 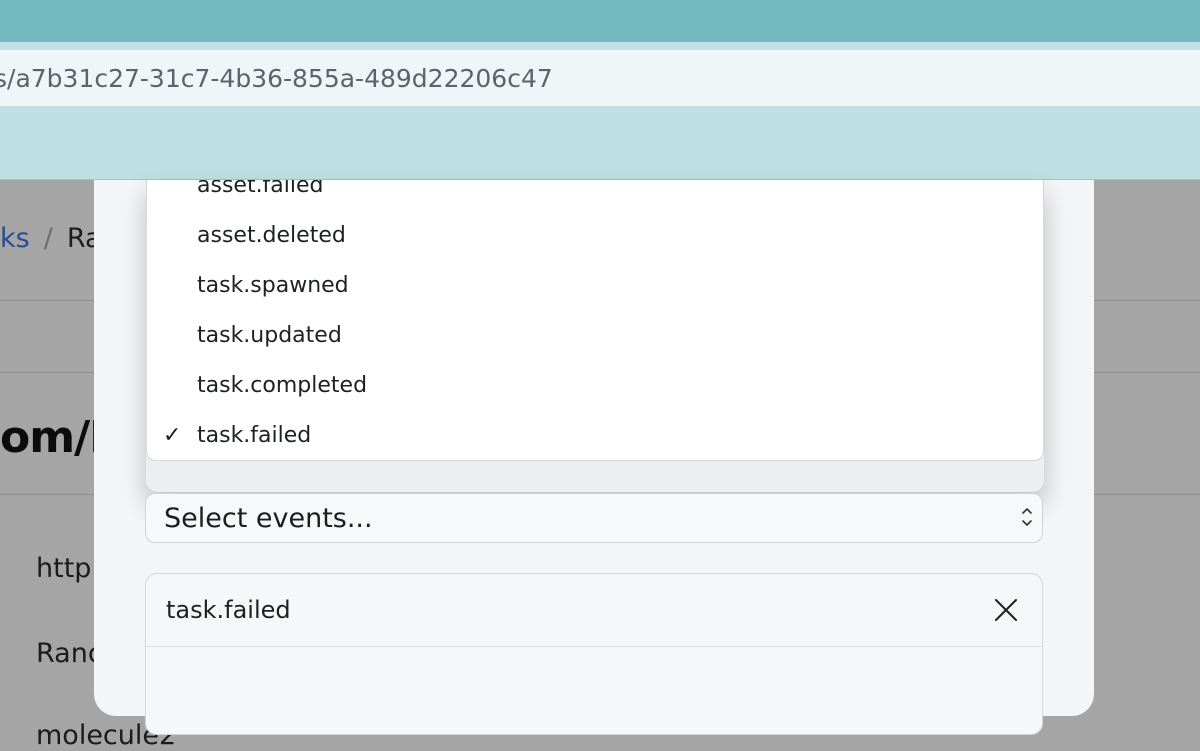 I want to click on dropdown-option: asset.failed, so click(x=595, y=195).